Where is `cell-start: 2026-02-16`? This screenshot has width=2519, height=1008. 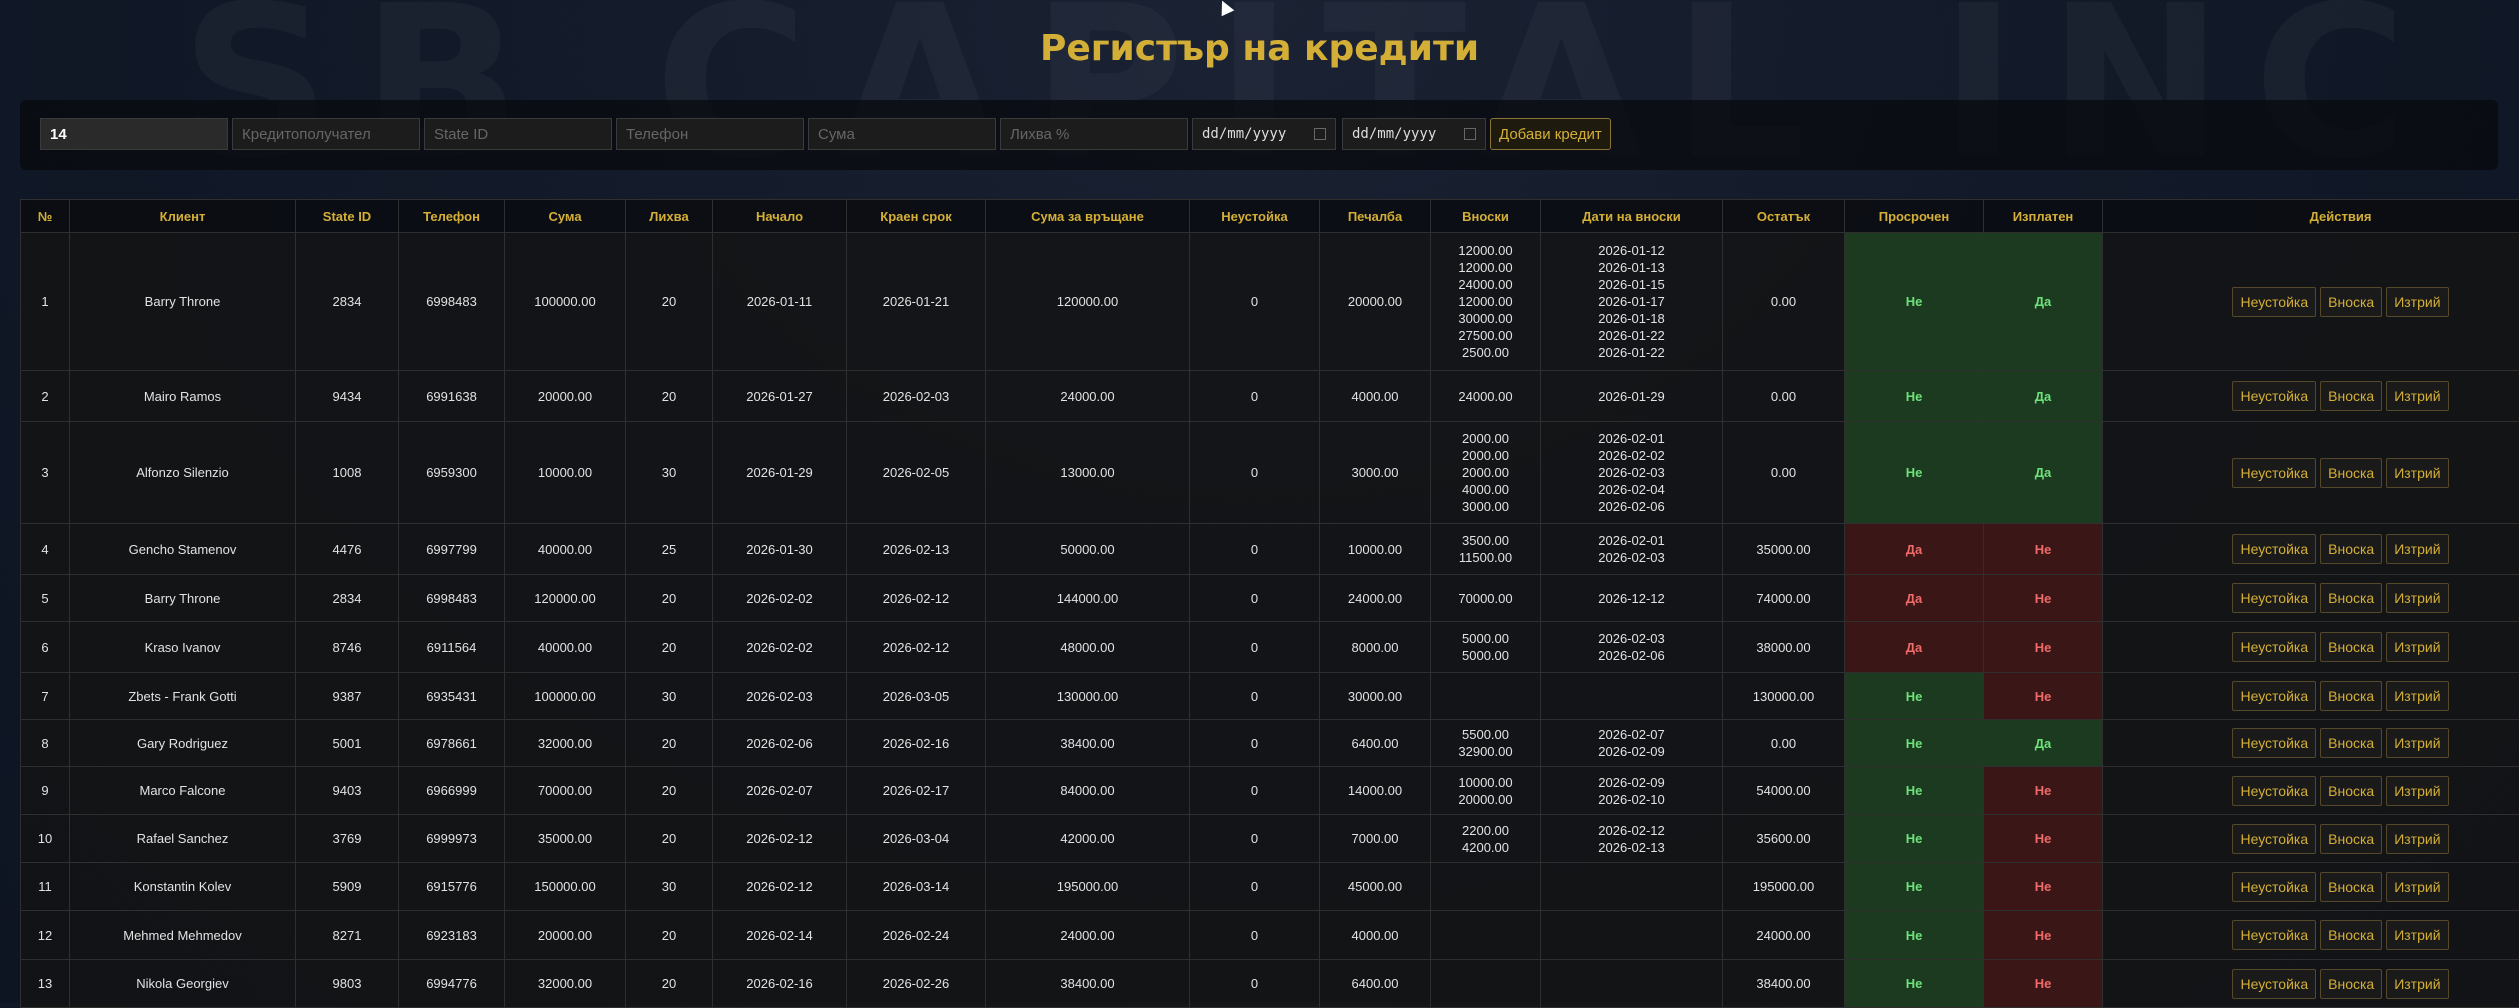 cell-start: 2026-02-16 is located at coordinates (780, 984).